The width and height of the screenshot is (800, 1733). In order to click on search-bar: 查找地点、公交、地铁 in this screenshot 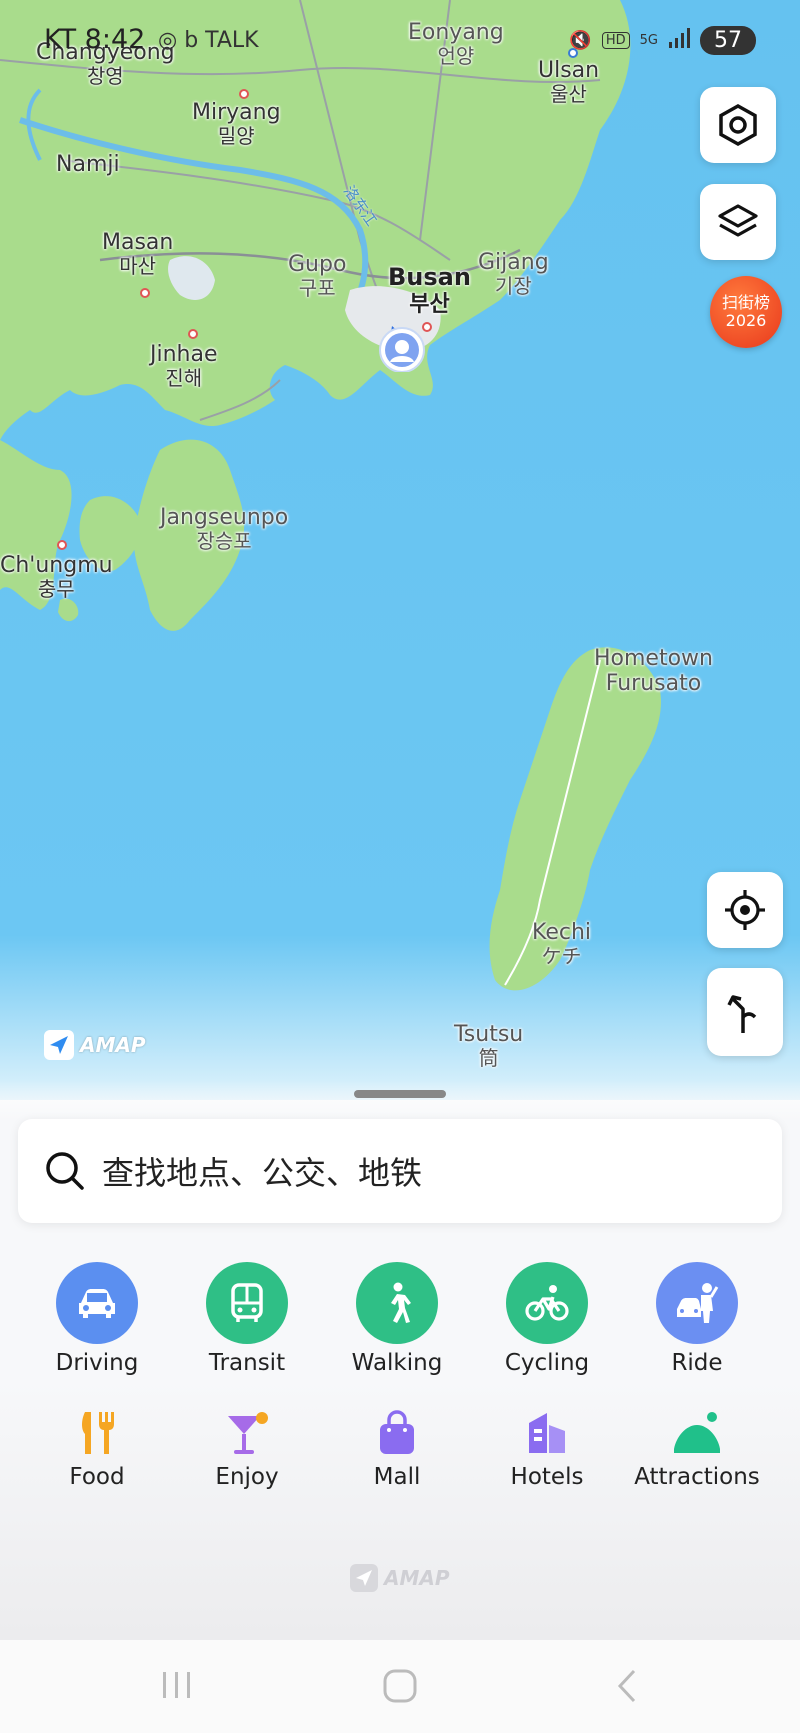, I will do `click(400, 1171)`.